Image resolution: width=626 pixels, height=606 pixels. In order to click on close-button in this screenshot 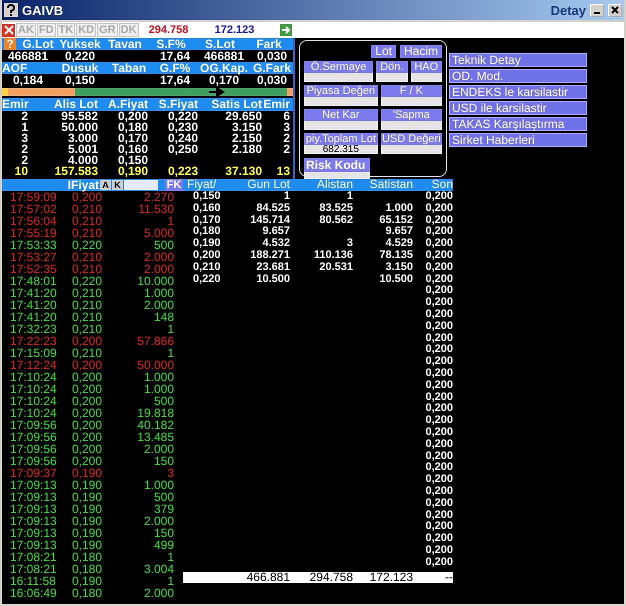, I will do `click(615, 10)`.